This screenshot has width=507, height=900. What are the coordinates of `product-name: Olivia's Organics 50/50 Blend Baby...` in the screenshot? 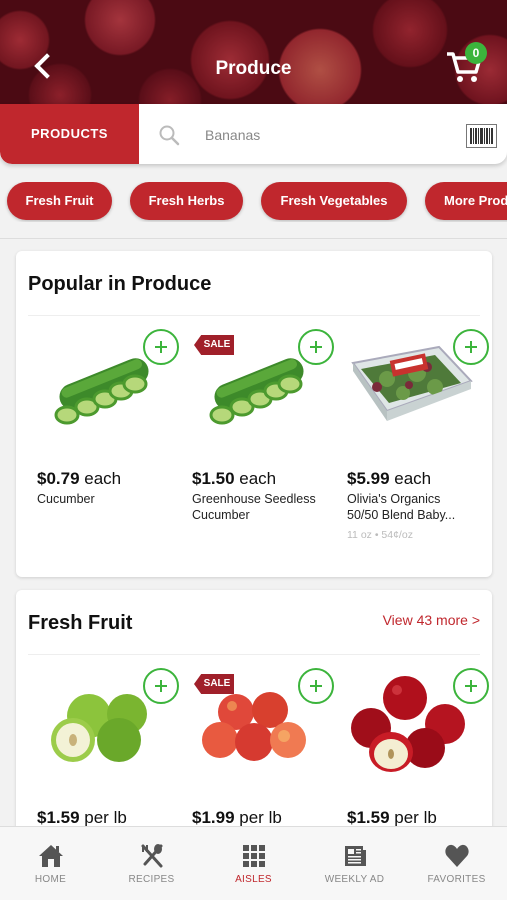 It's located at (401, 507).